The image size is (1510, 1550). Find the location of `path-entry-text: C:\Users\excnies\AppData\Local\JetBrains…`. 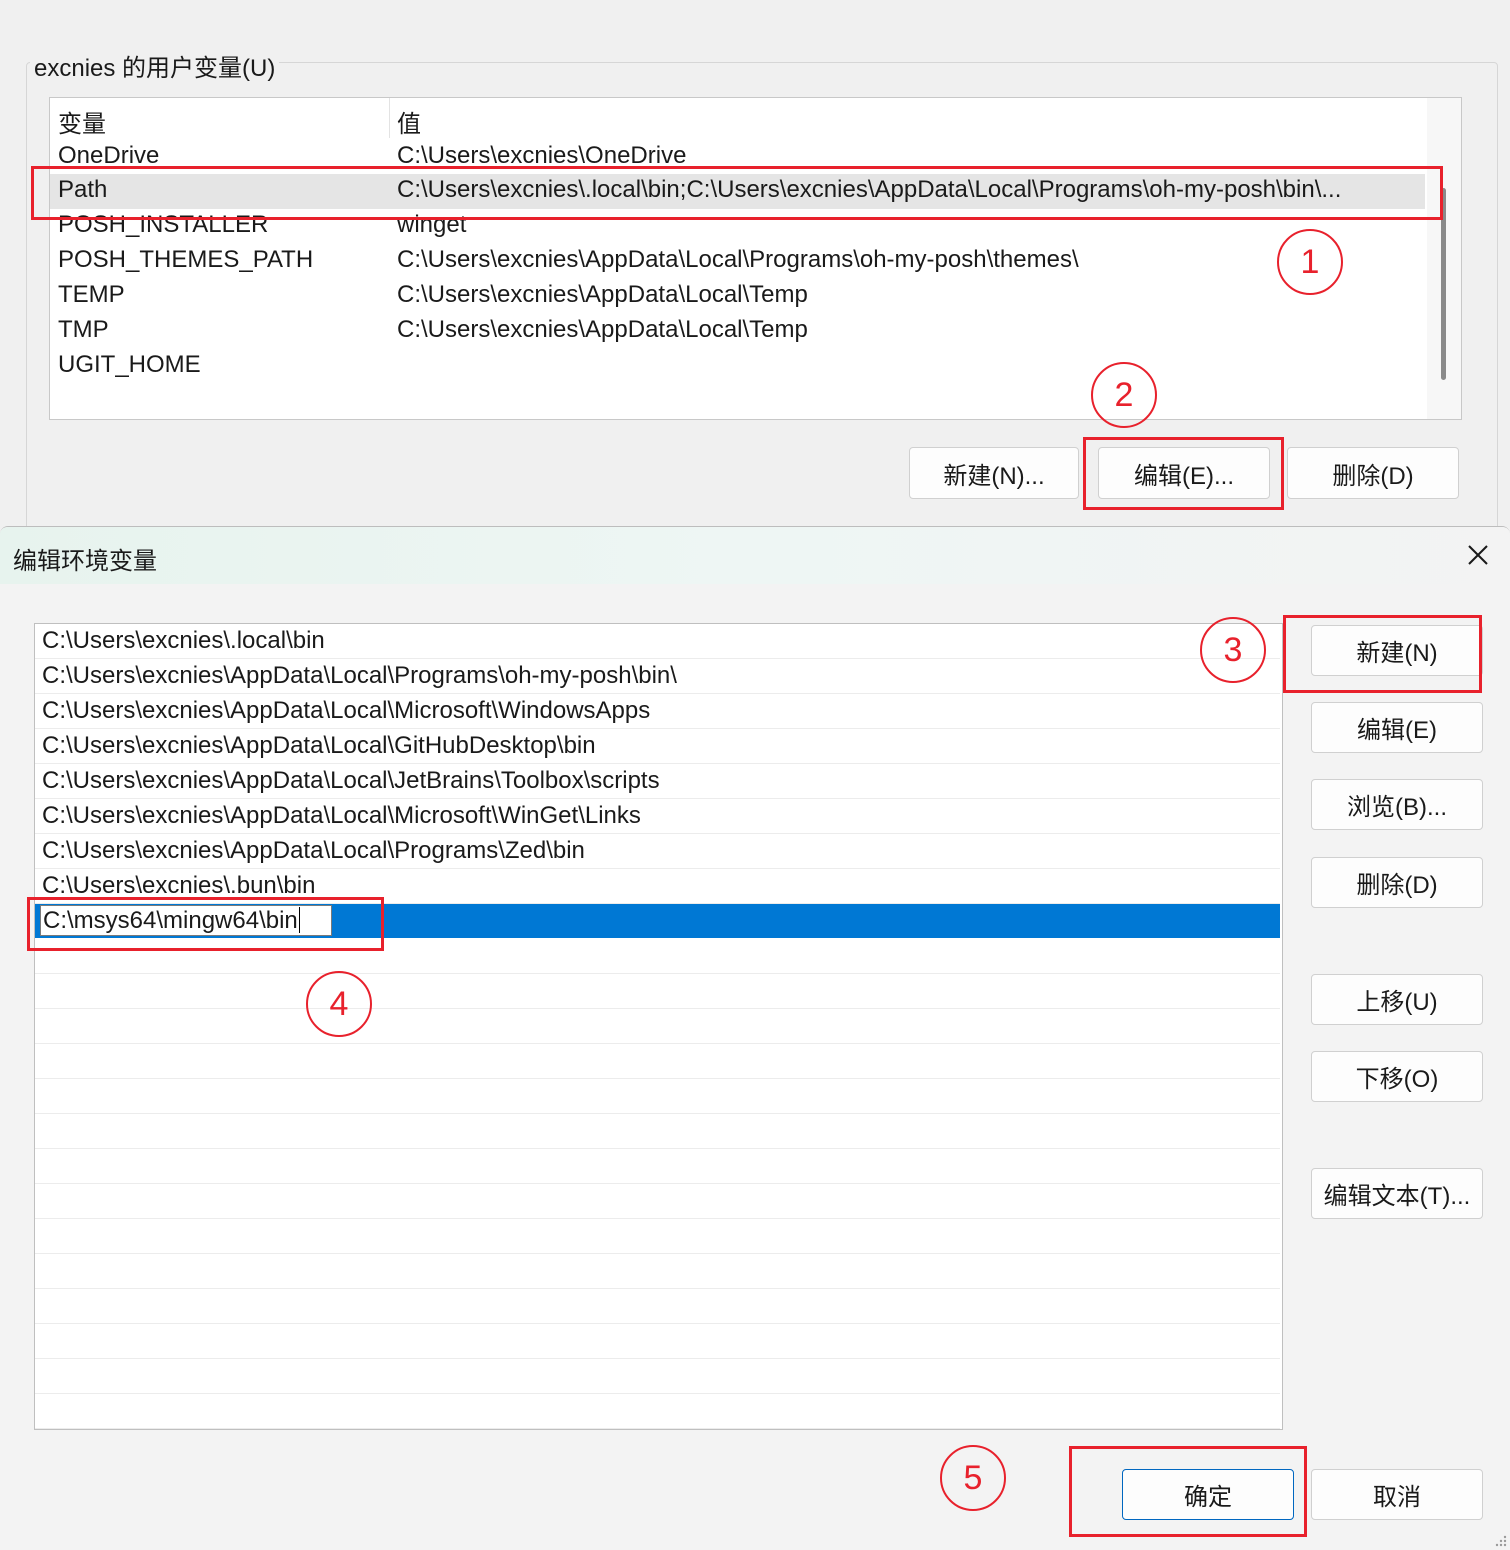

path-entry-text: C:\Users\excnies\AppData\Local\JetBrains… is located at coordinates (351, 780).